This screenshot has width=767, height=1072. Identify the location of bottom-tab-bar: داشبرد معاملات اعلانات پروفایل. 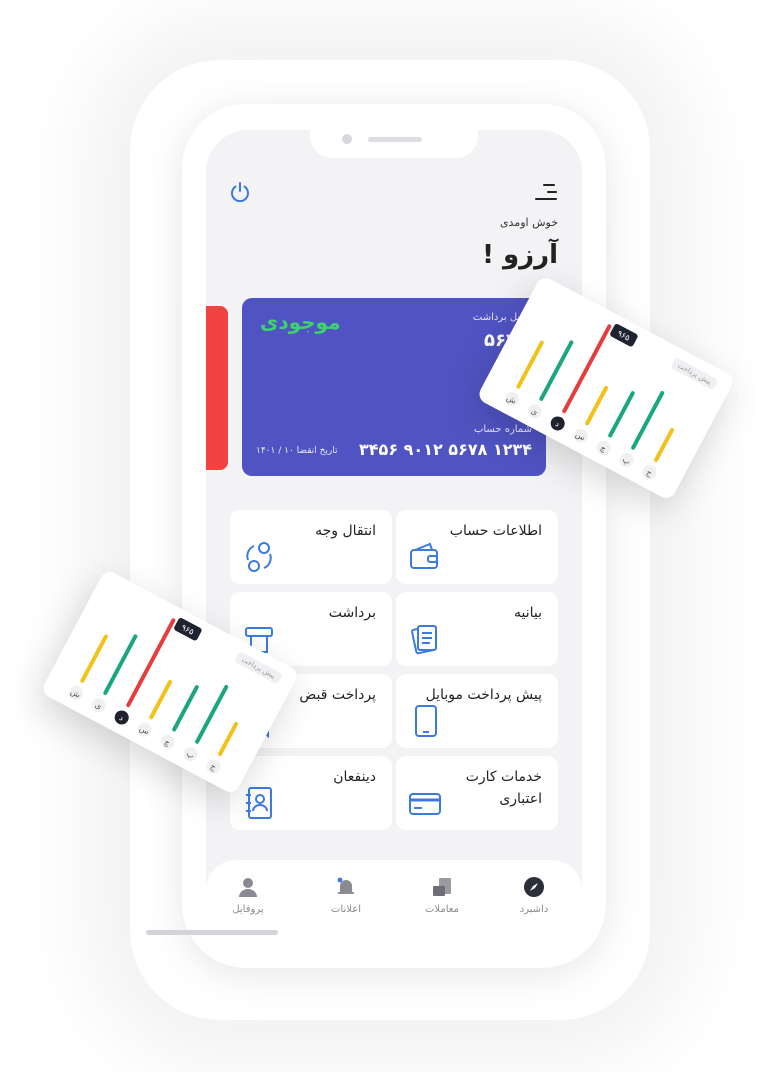
(394, 900).